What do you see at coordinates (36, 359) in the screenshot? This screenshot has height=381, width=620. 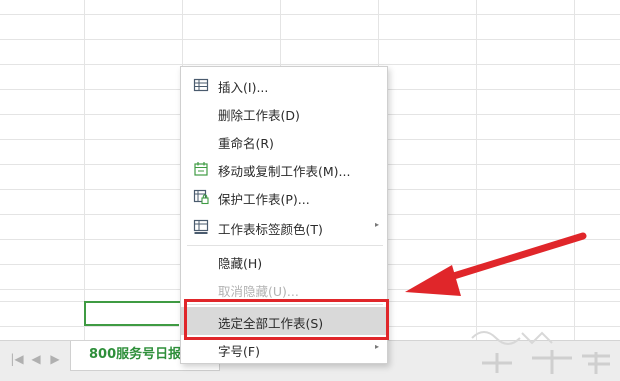 I see `prev-sheet-button: ◀` at bounding box center [36, 359].